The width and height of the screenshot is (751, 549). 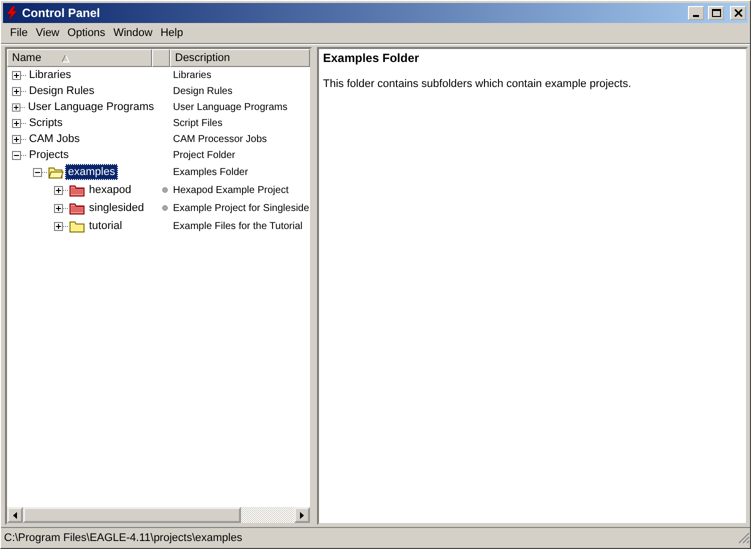 I want to click on column-header, so click(x=161, y=58).